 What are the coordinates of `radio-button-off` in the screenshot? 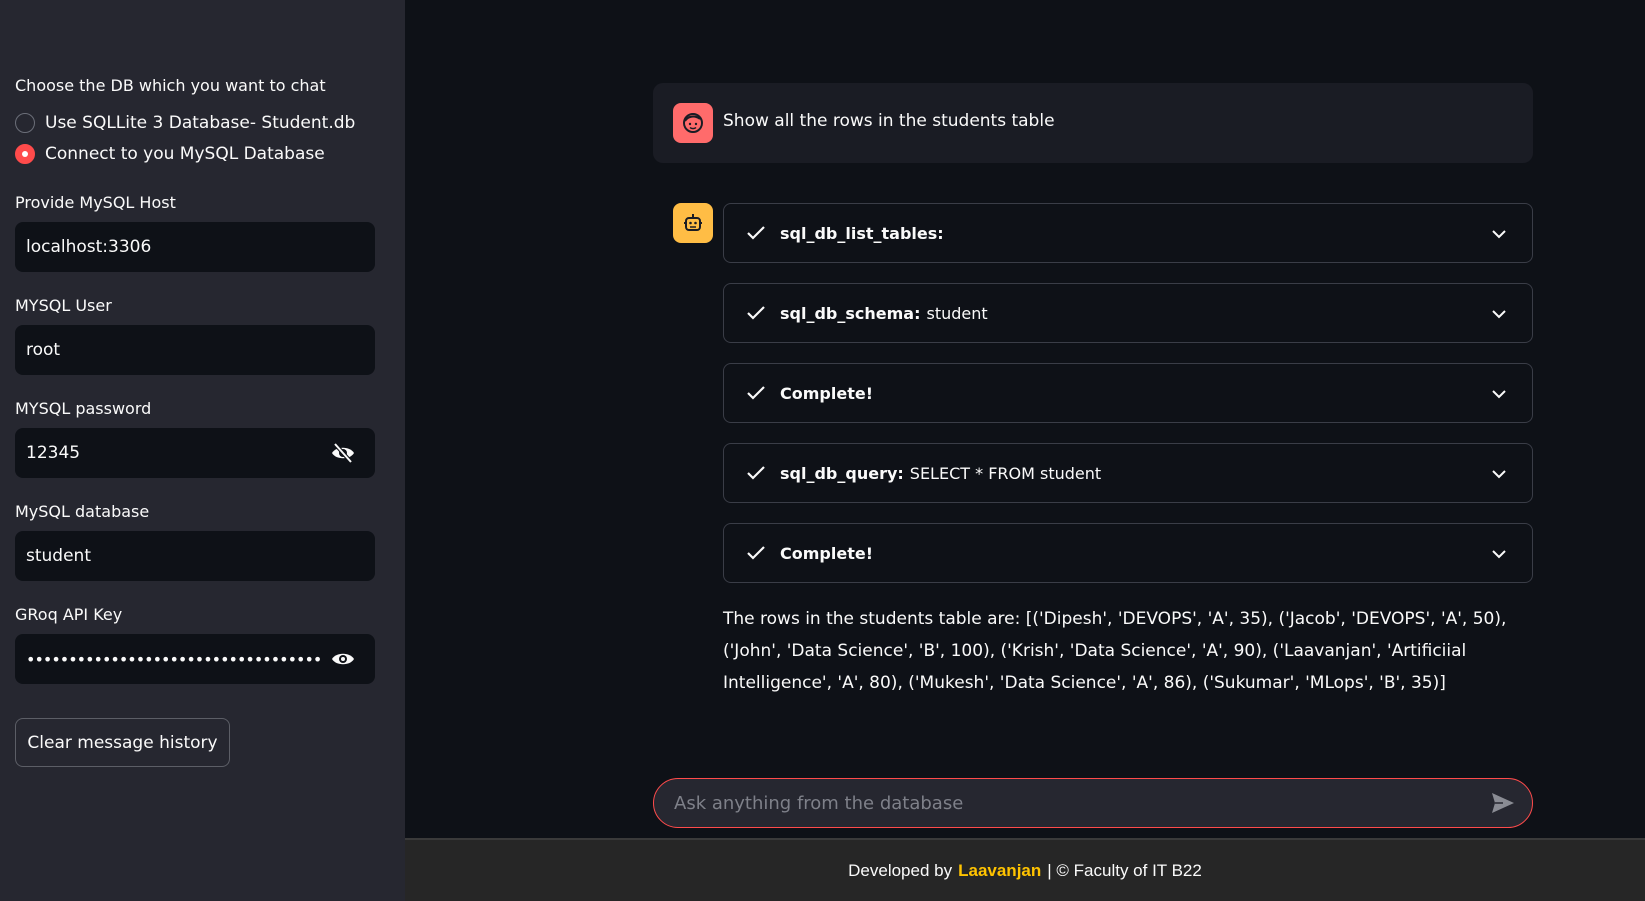 It's located at (25, 123).